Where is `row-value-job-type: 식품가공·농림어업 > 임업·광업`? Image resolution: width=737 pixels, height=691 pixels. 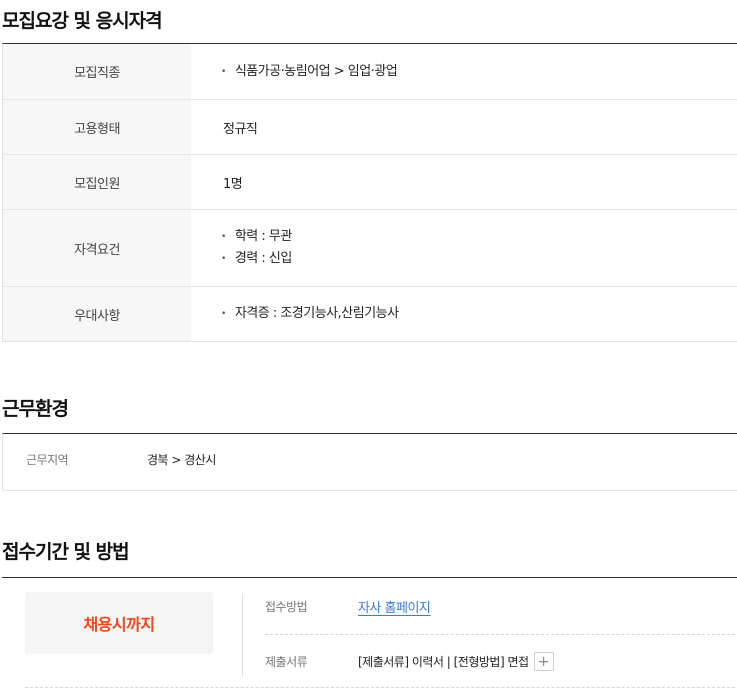 row-value-job-type: 식품가공·농림어업 > 임업·광업 is located at coordinates (464, 71).